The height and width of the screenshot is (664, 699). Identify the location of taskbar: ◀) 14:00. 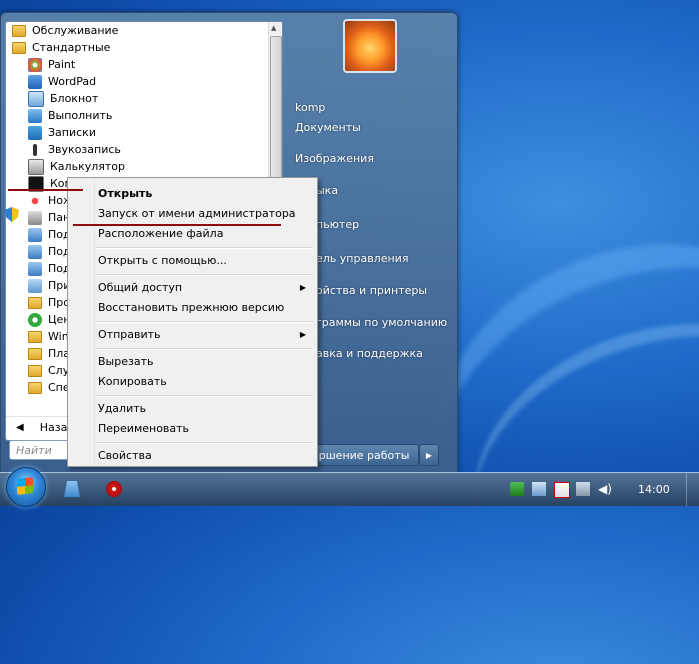
(349, 487).